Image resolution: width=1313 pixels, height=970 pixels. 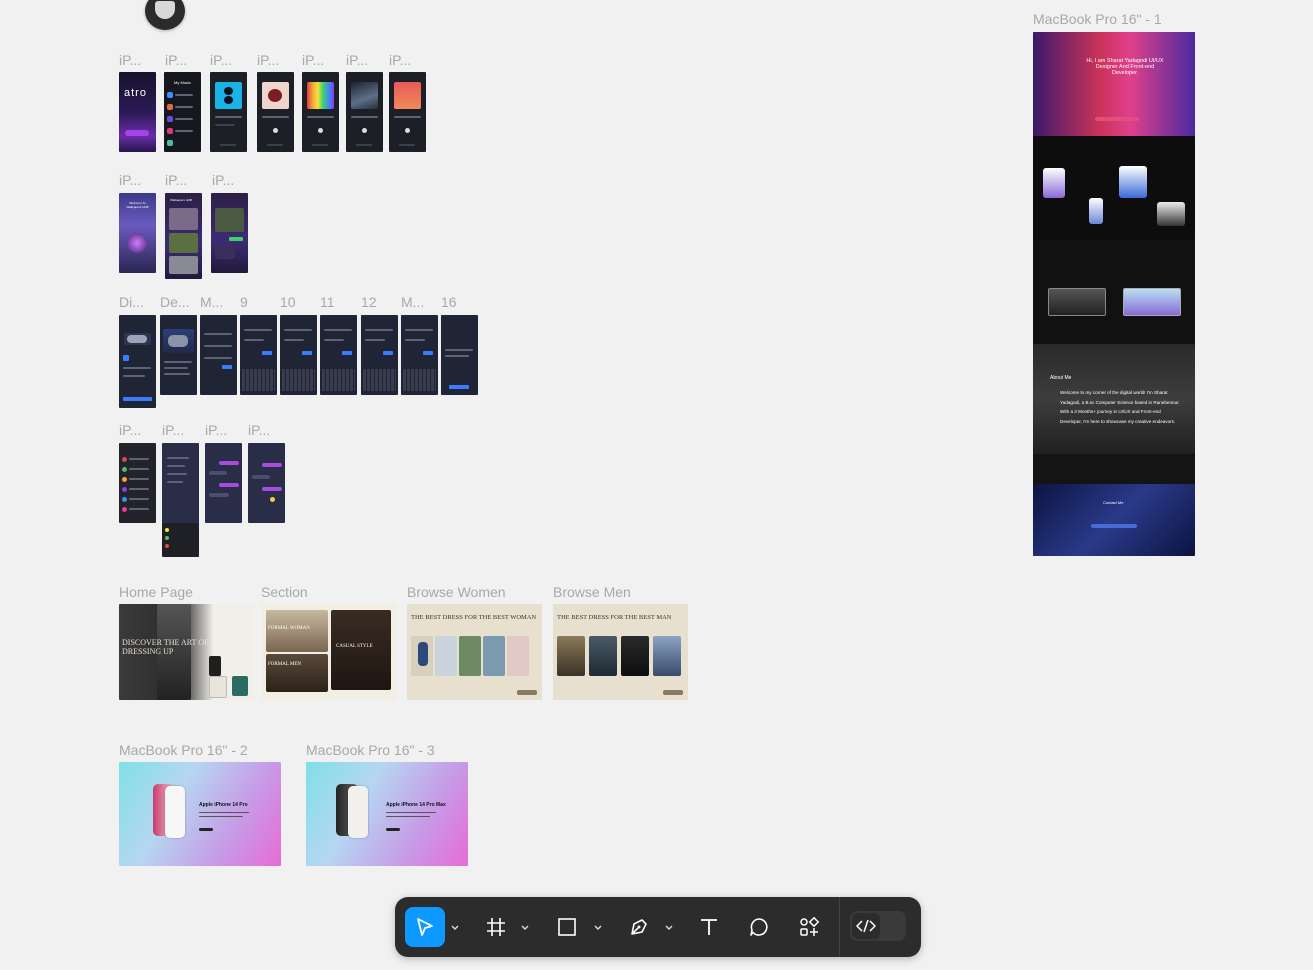 I want to click on rectangle-icon, so click(x=567, y=927).